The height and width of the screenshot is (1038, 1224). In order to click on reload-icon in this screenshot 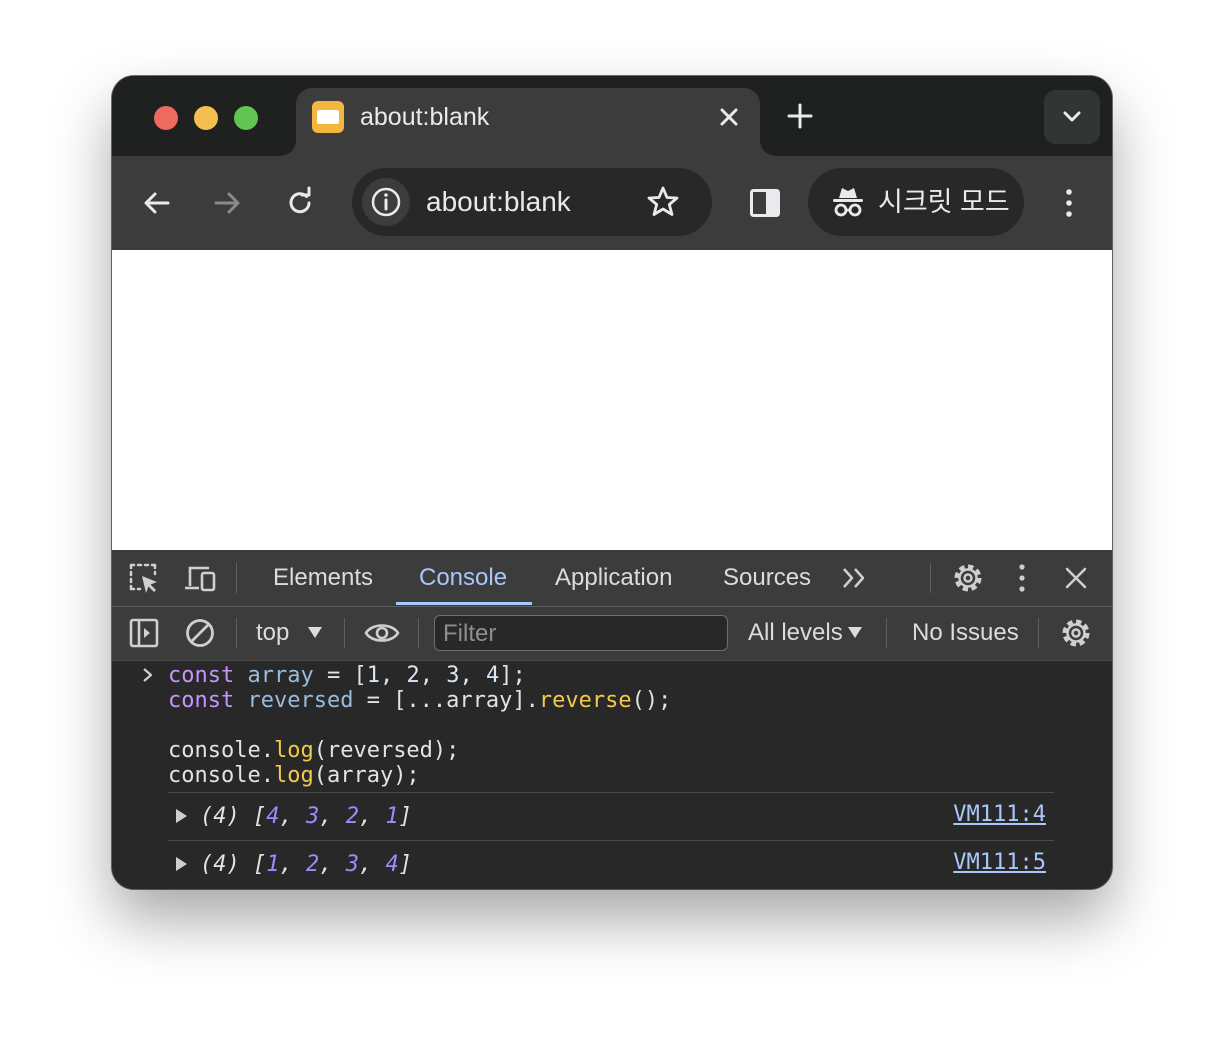, I will do `click(300, 203)`.